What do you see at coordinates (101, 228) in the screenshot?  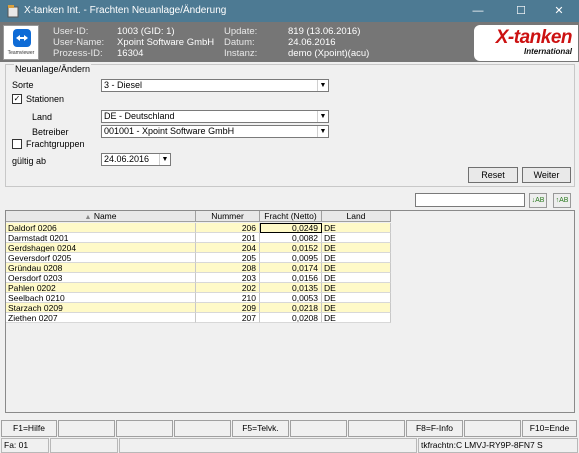 I see `cell-name: Daldorf 0206` at bounding box center [101, 228].